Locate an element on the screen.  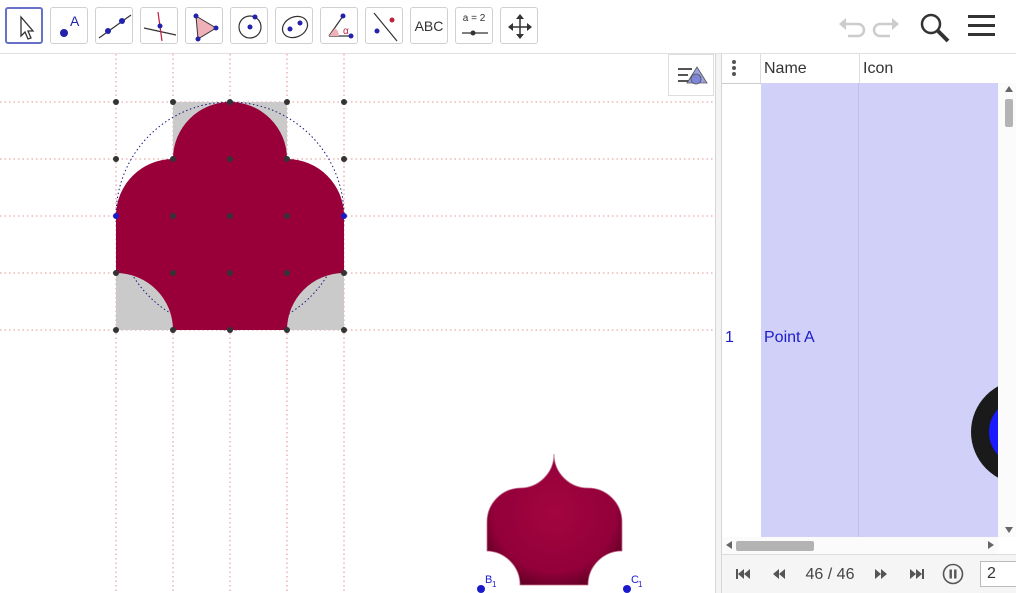
text-tool-button: ABC is located at coordinates (429, 25).